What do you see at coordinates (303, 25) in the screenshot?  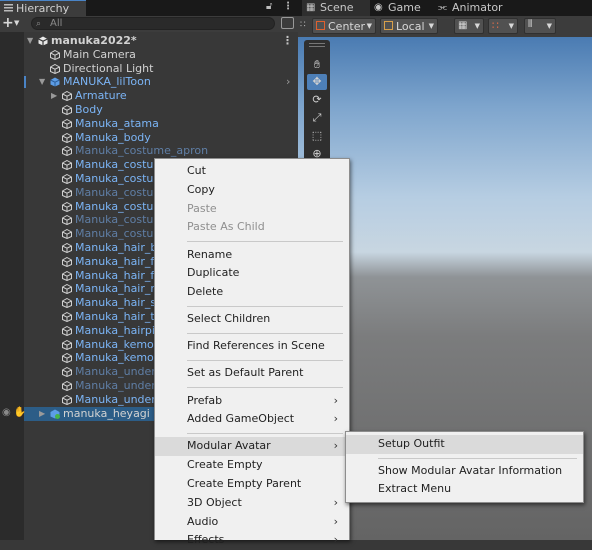 I see `grip-icon: ∷` at bounding box center [303, 25].